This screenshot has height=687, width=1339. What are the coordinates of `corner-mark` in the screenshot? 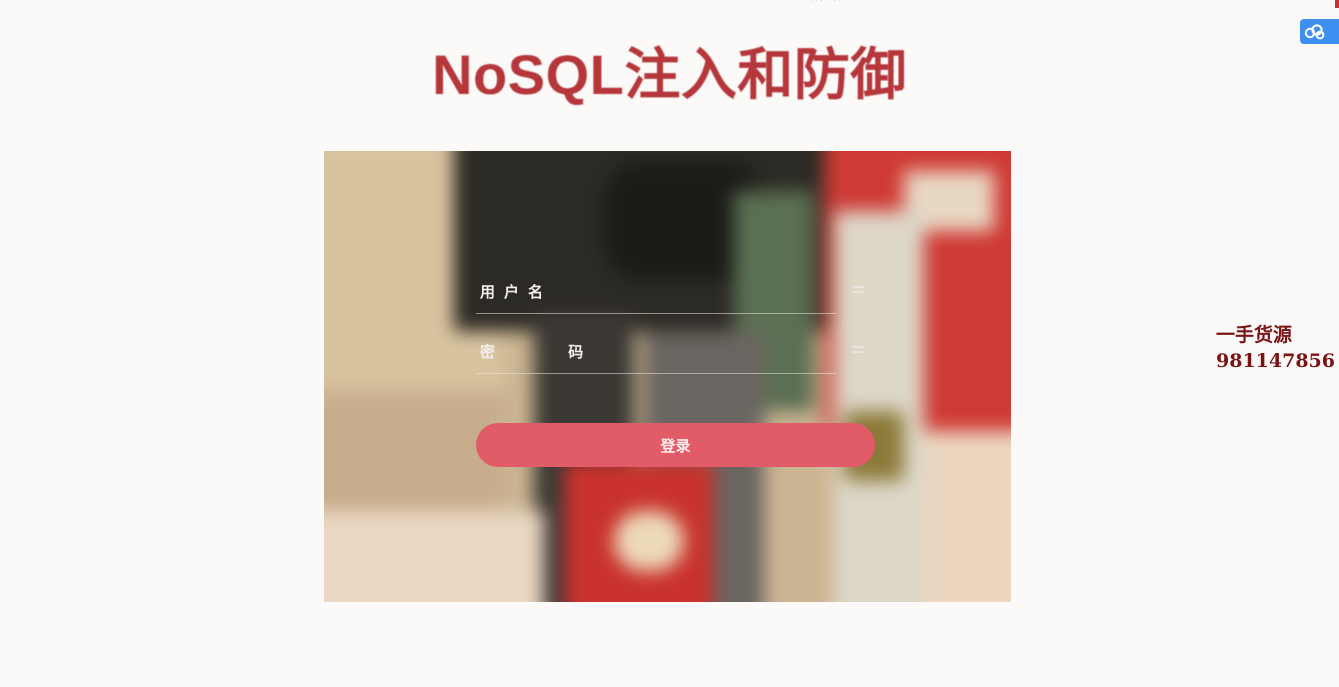 It's located at (1337, 4).